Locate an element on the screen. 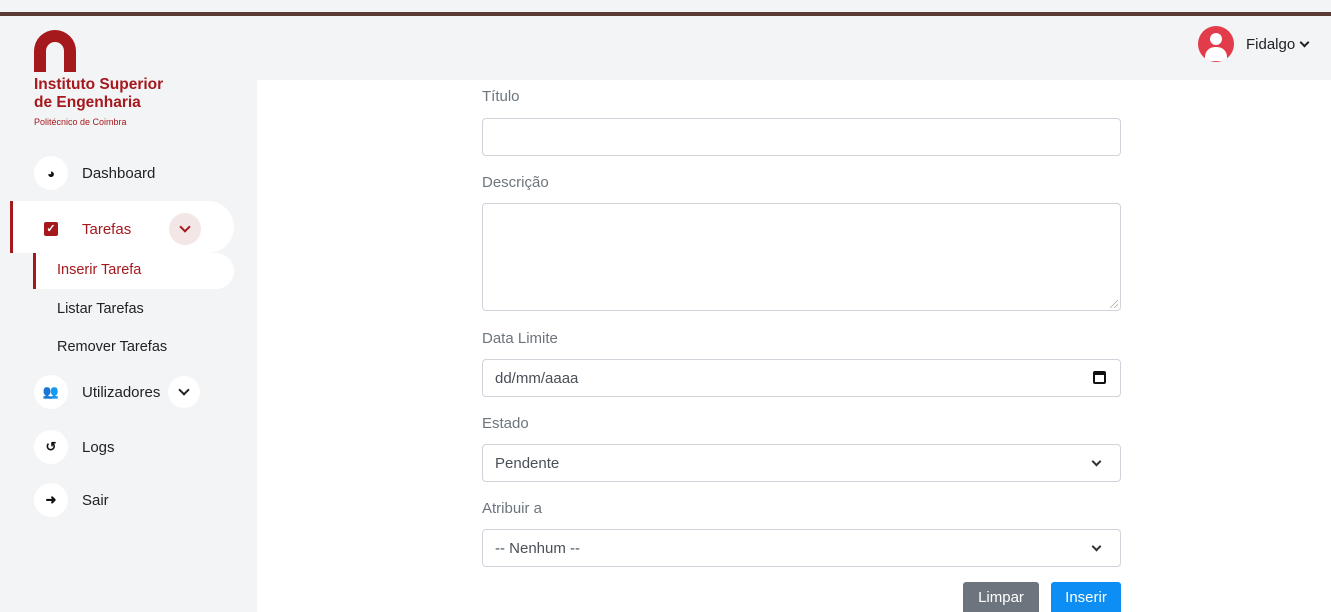 The height and width of the screenshot is (612, 1331). nav-remover-tarefas: Remover Tarefas is located at coordinates (112, 347).